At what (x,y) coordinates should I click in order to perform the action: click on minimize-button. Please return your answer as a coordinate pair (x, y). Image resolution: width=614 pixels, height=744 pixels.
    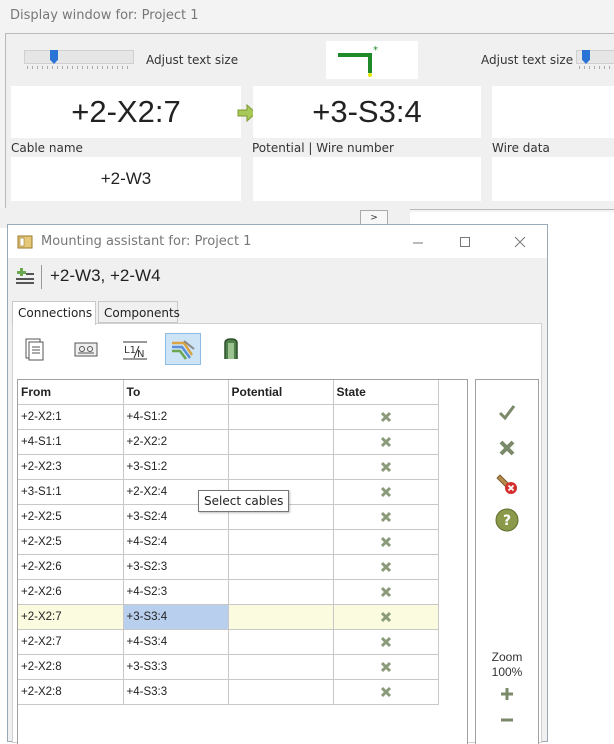
    Looking at the image, I should click on (418, 242).